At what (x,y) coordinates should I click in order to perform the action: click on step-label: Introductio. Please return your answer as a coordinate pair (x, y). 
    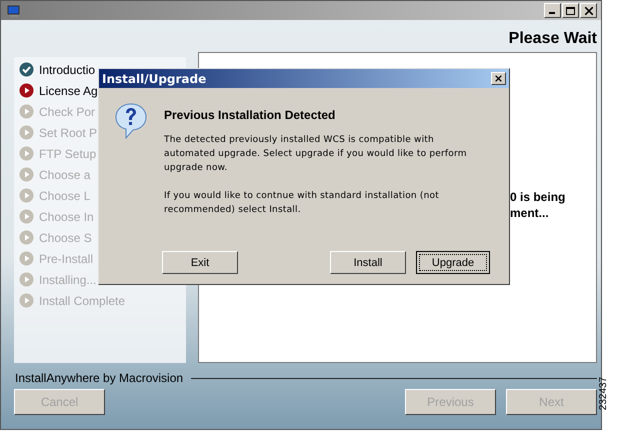
    Looking at the image, I should click on (67, 69).